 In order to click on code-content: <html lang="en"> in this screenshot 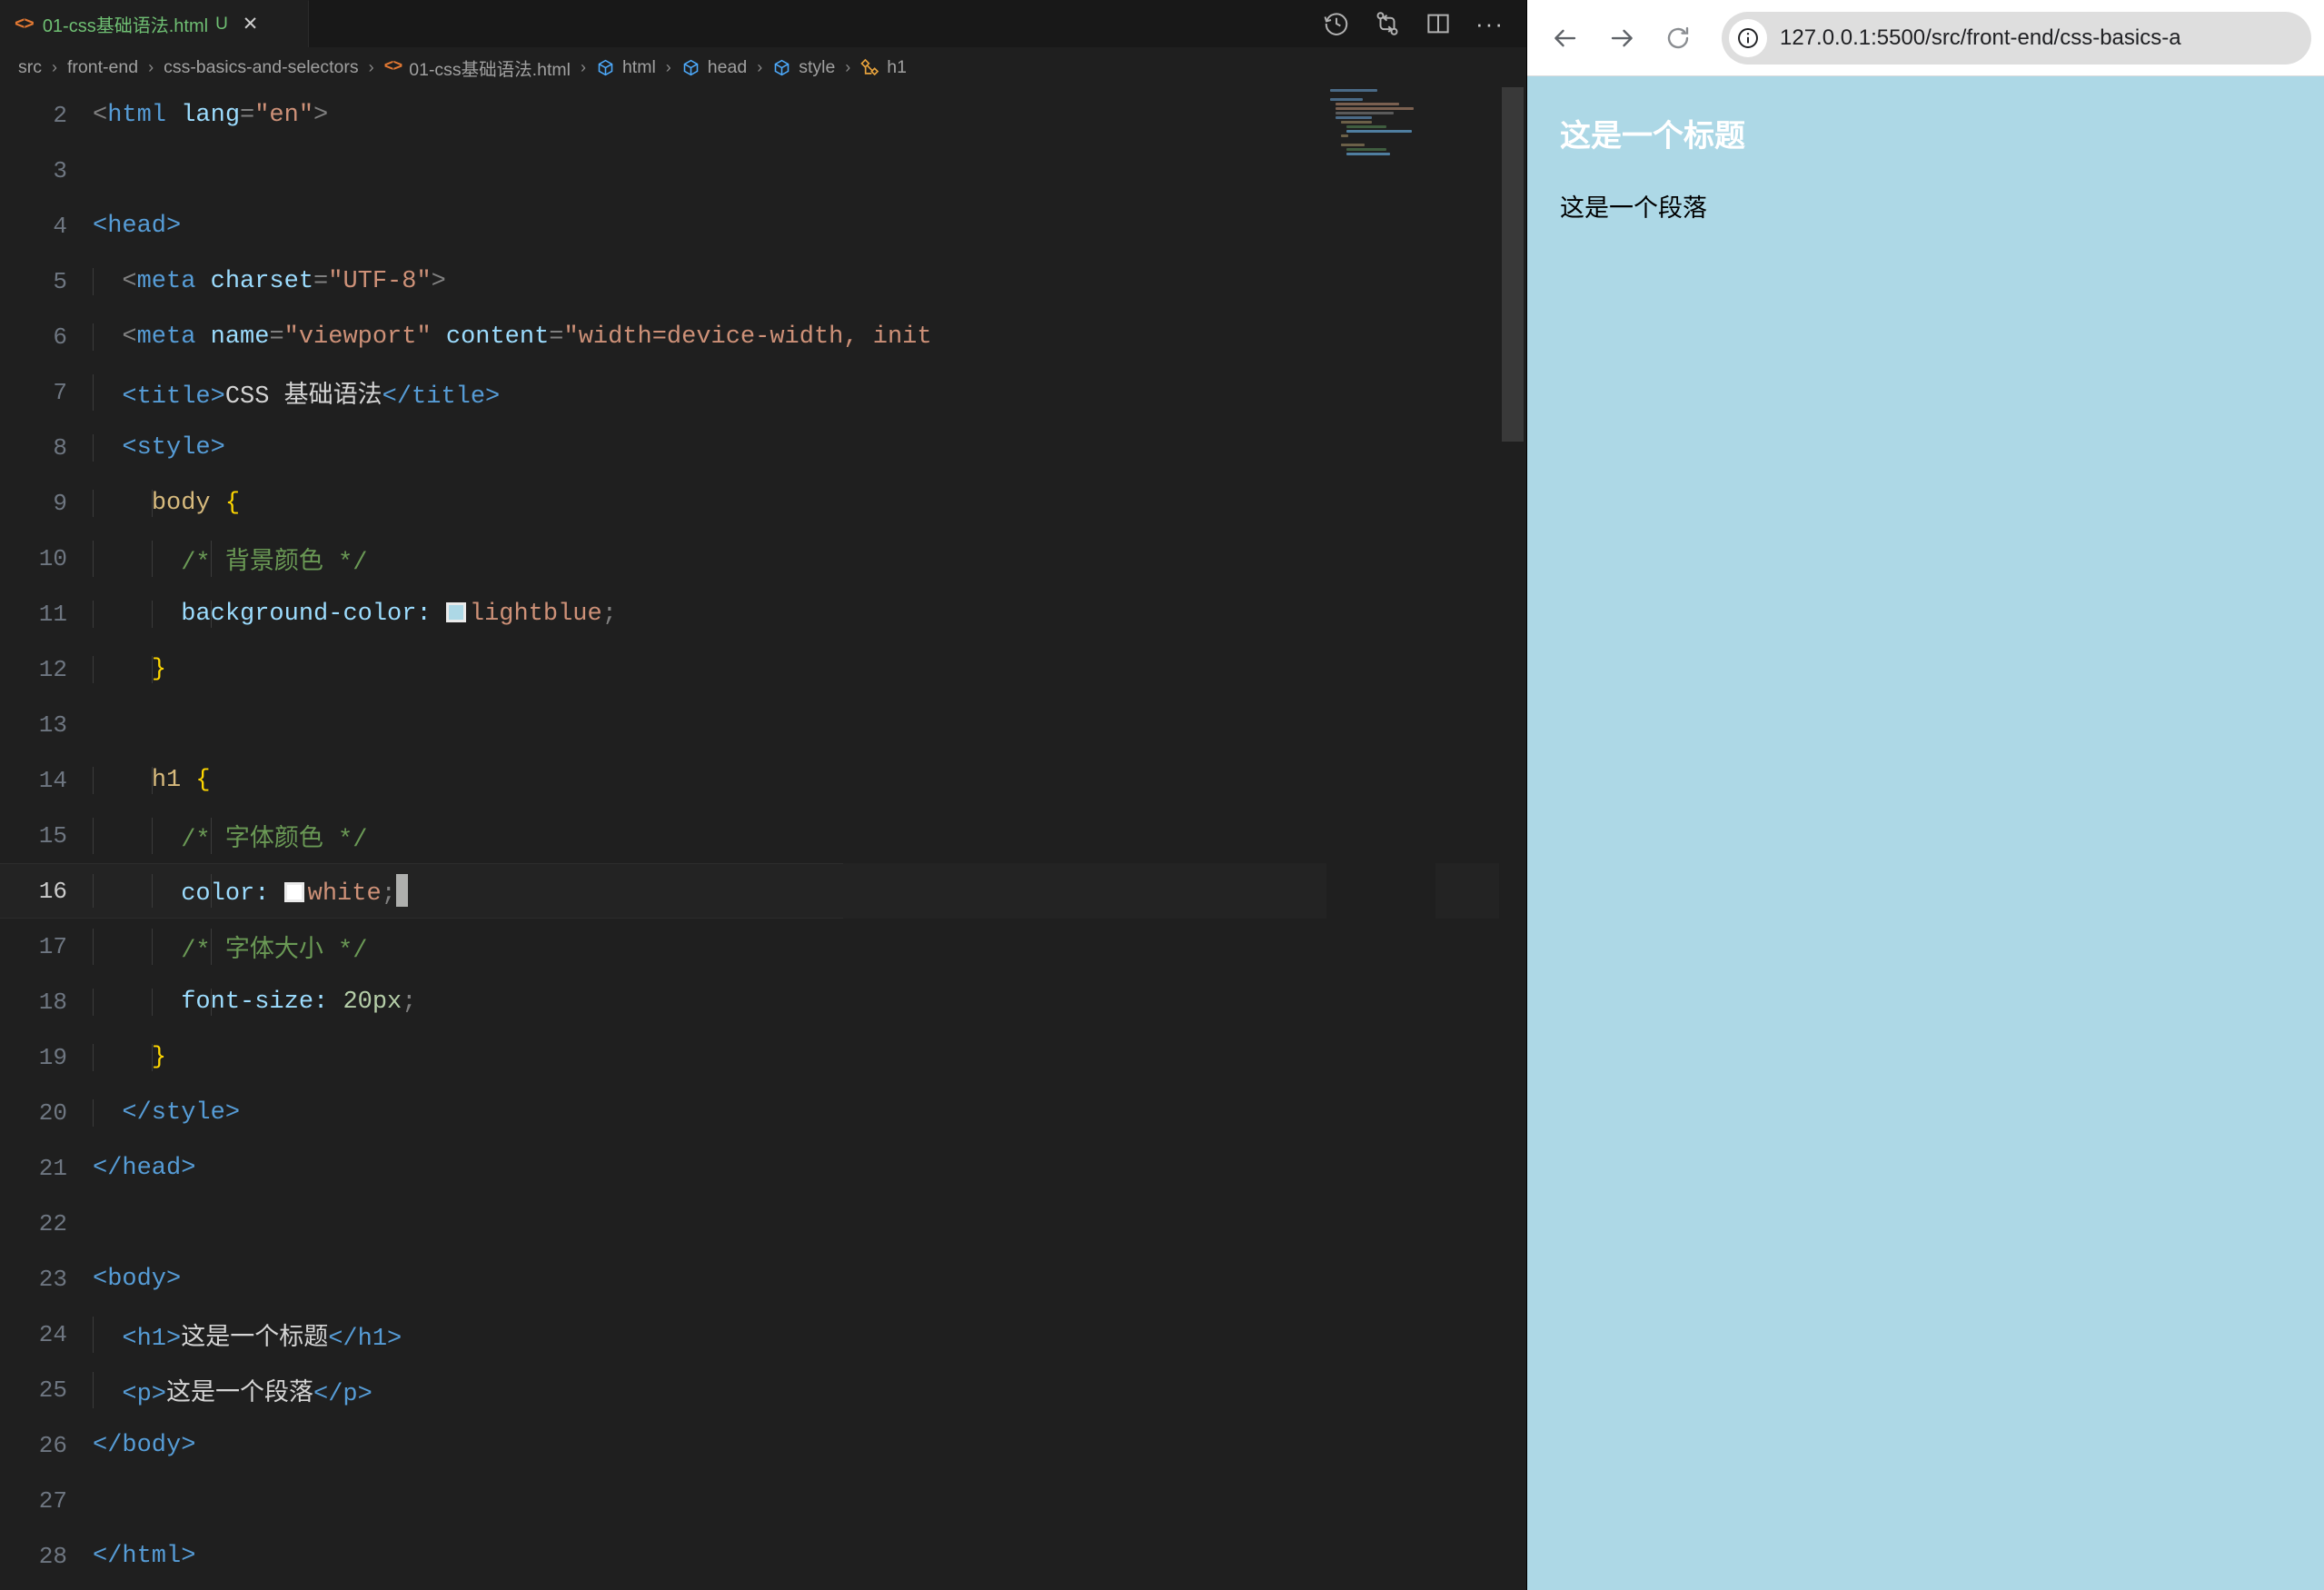, I will do `click(206, 115)`.